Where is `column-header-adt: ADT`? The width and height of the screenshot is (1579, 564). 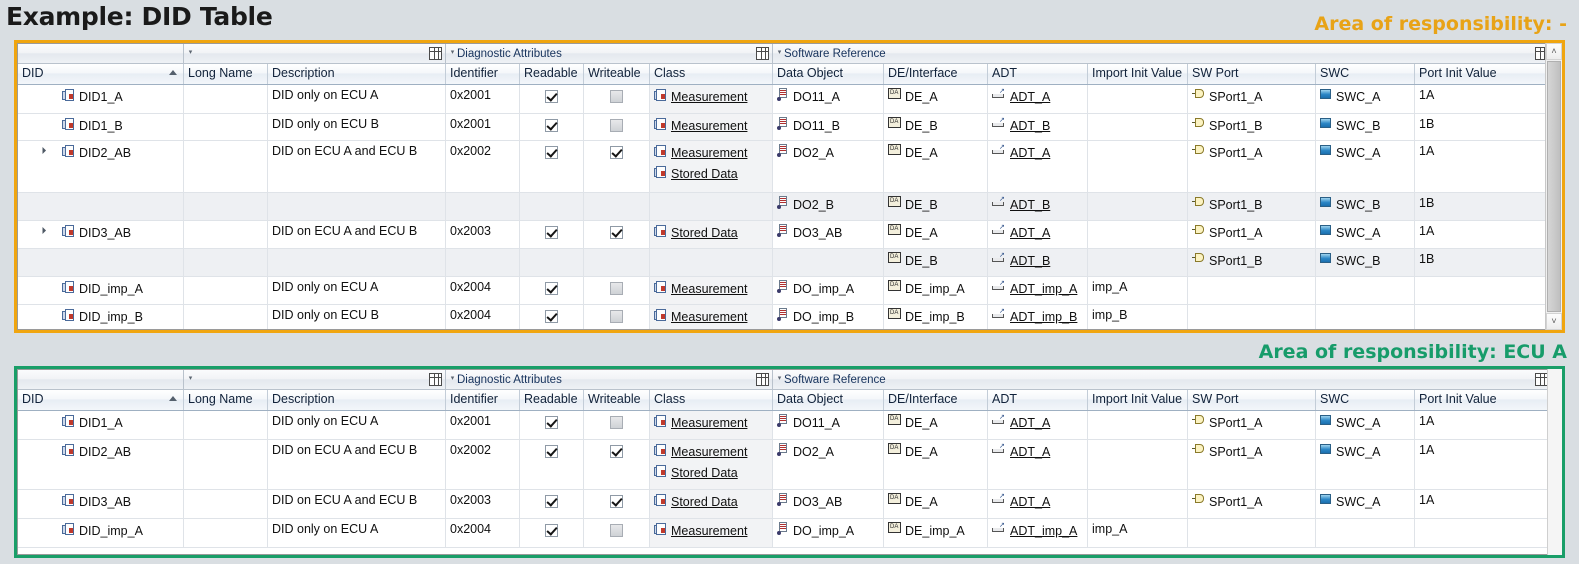
column-header-adt: ADT is located at coordinates (1038, 74).